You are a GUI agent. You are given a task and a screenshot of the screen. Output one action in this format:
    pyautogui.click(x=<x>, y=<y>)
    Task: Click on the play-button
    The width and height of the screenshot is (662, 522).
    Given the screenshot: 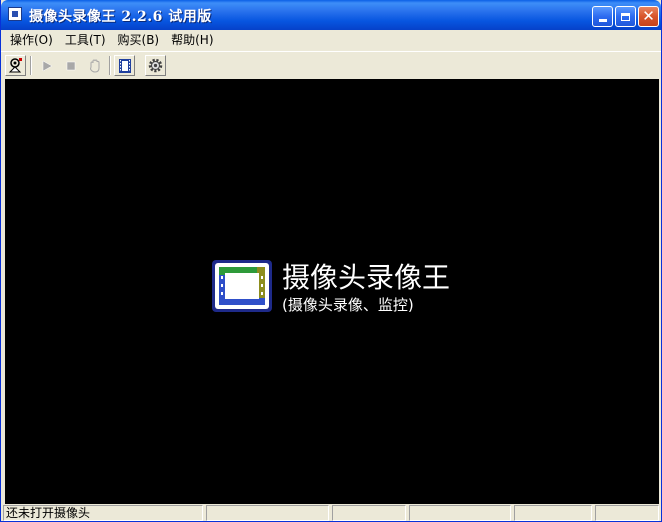 What is the action you would take?
    pyautogui.click(x=46, y=65)
    